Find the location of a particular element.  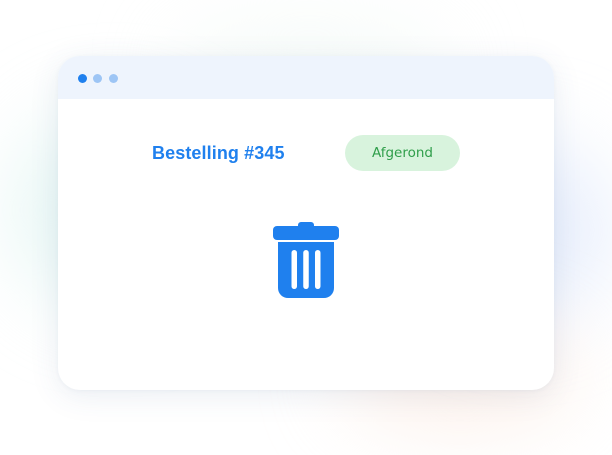

window-titlebar is located at coordinates (306, 77).